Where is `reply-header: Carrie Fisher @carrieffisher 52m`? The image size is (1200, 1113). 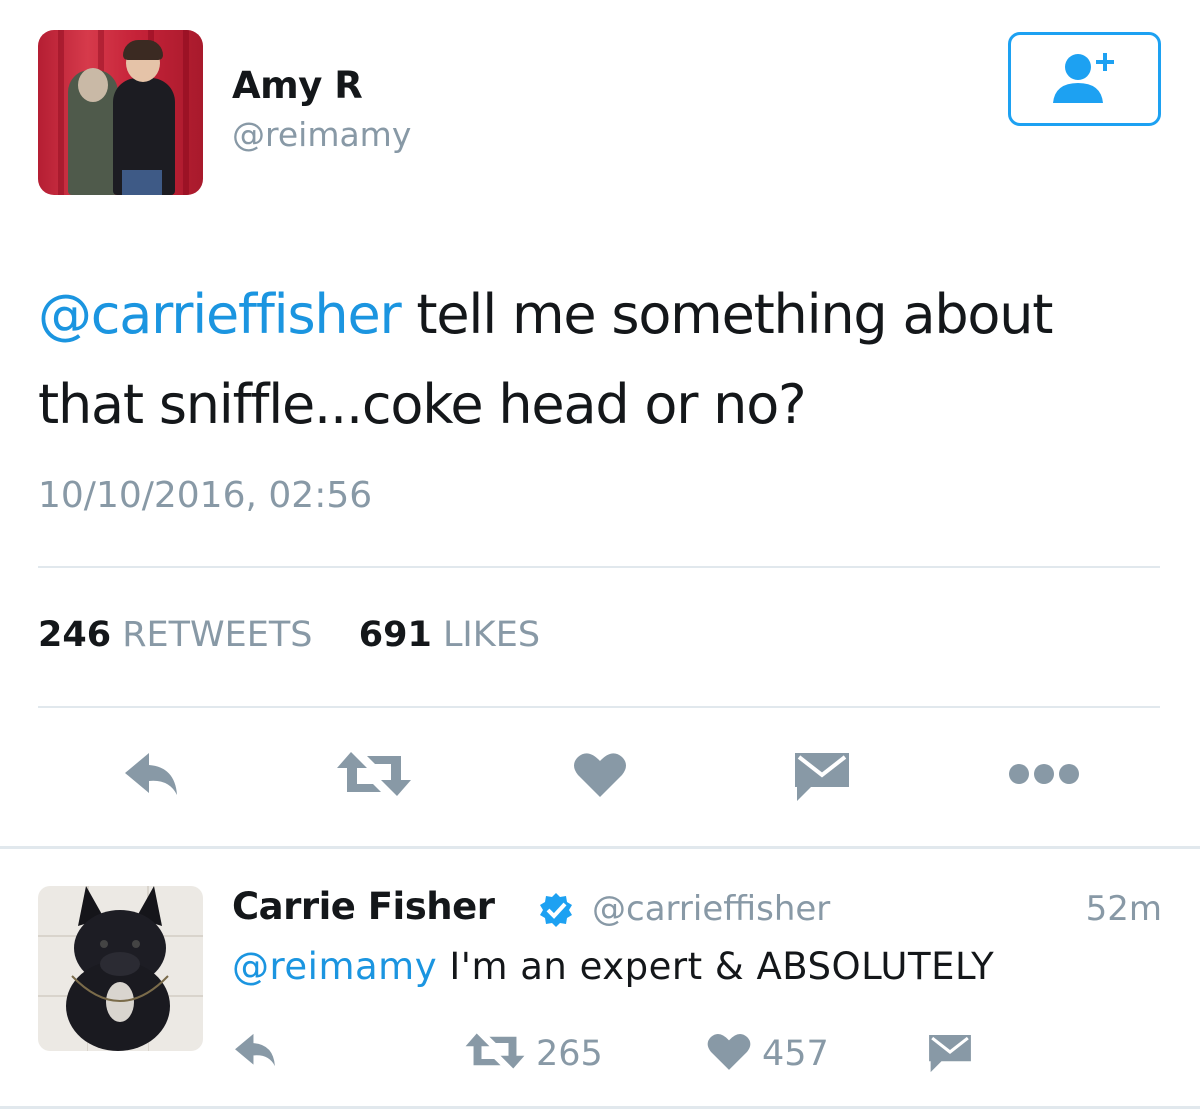 reply-header: Carrie Fisher @carrieffisher 52m is located at coordinates (697, 909).